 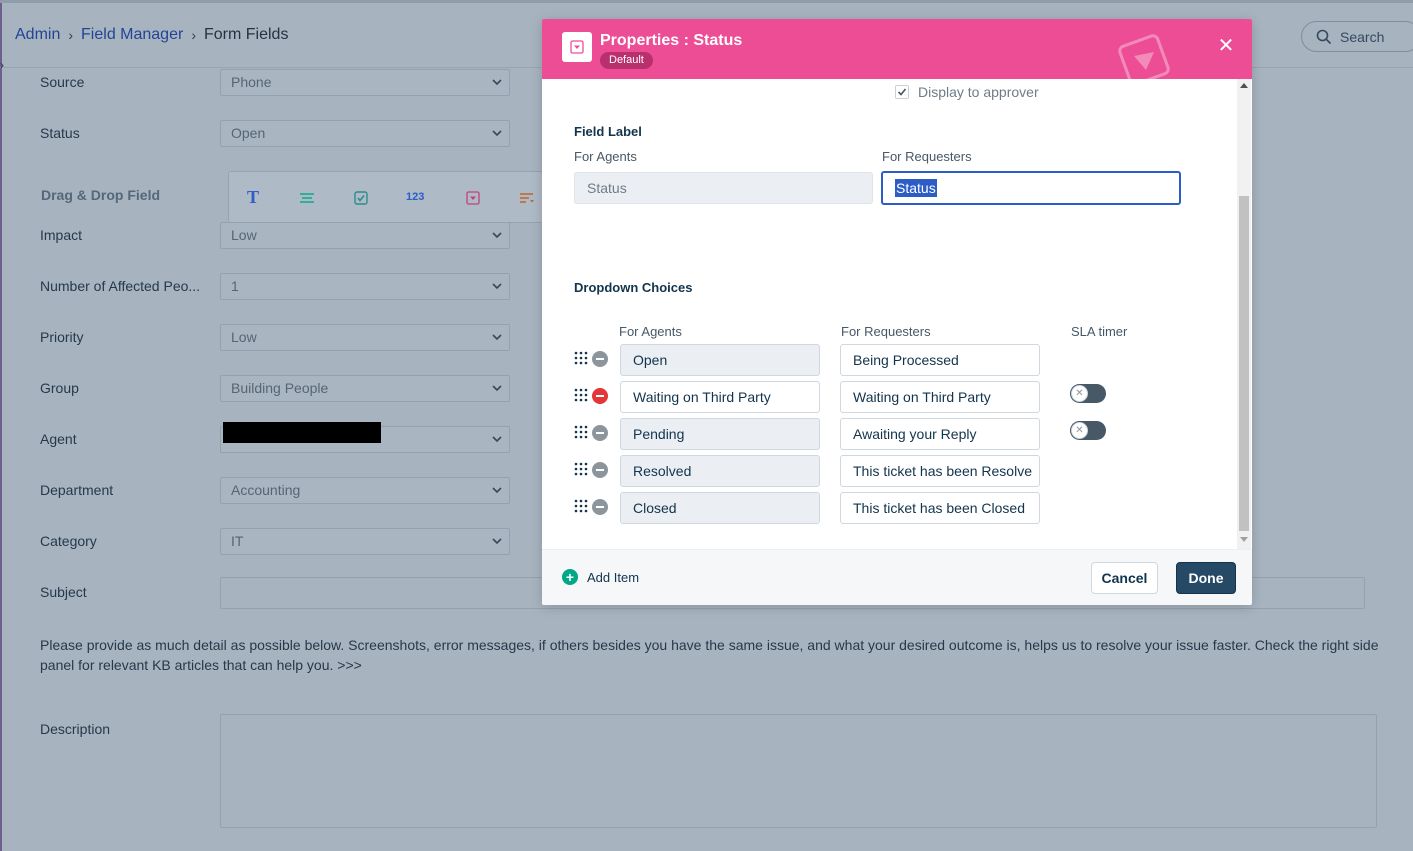 What do you see at coordinates (927, 156) in the screenshot?
I see `for-requesters-label: For Requesters` at bounding box center [927, 156].